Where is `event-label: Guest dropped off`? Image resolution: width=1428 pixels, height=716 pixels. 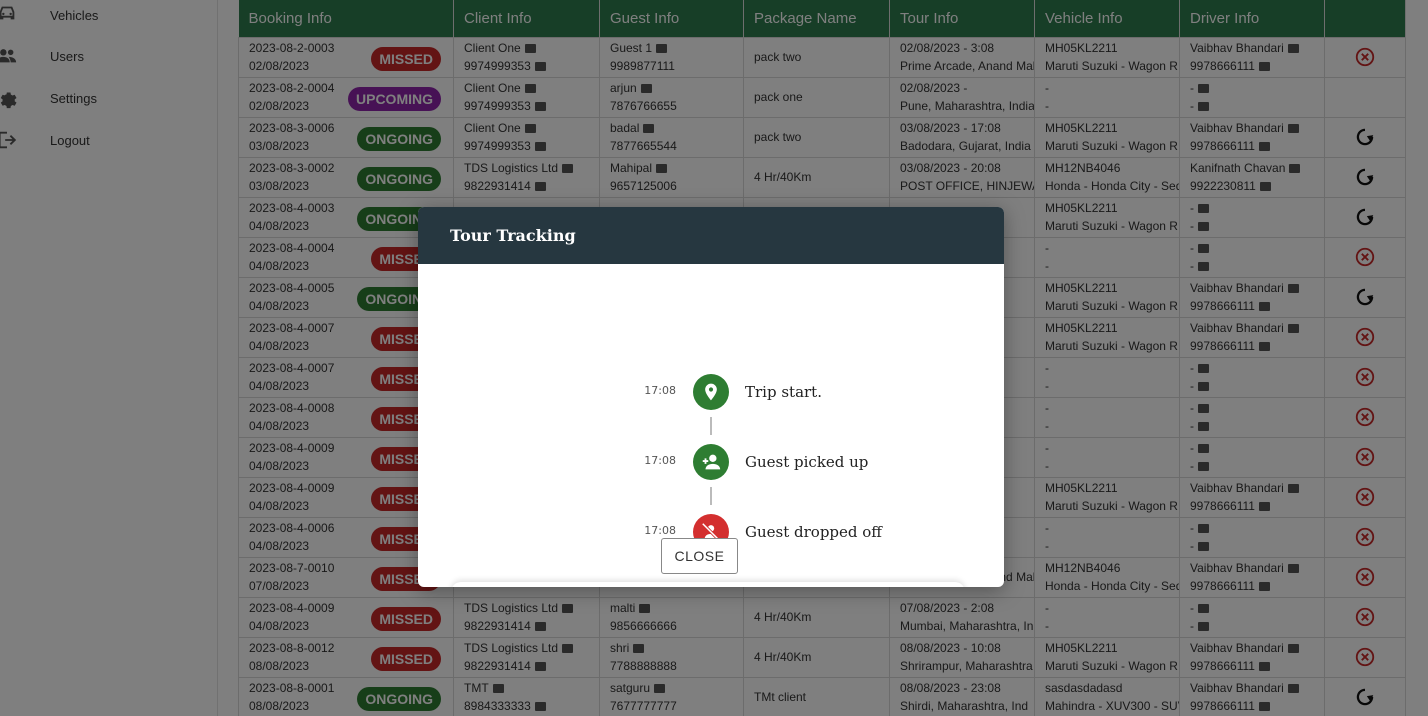
event-label: Guest dropped off is located at coordinates (813, 532).